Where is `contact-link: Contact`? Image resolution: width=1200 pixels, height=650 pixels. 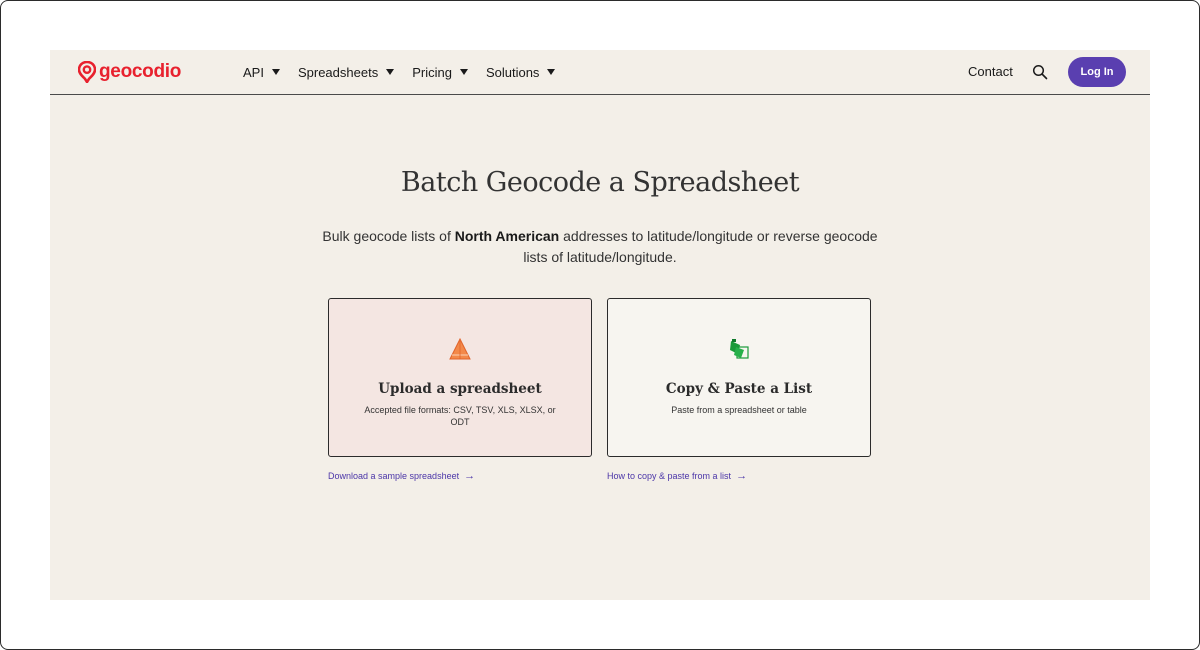
contact-link: Contact is located at coordinates (990, 71).